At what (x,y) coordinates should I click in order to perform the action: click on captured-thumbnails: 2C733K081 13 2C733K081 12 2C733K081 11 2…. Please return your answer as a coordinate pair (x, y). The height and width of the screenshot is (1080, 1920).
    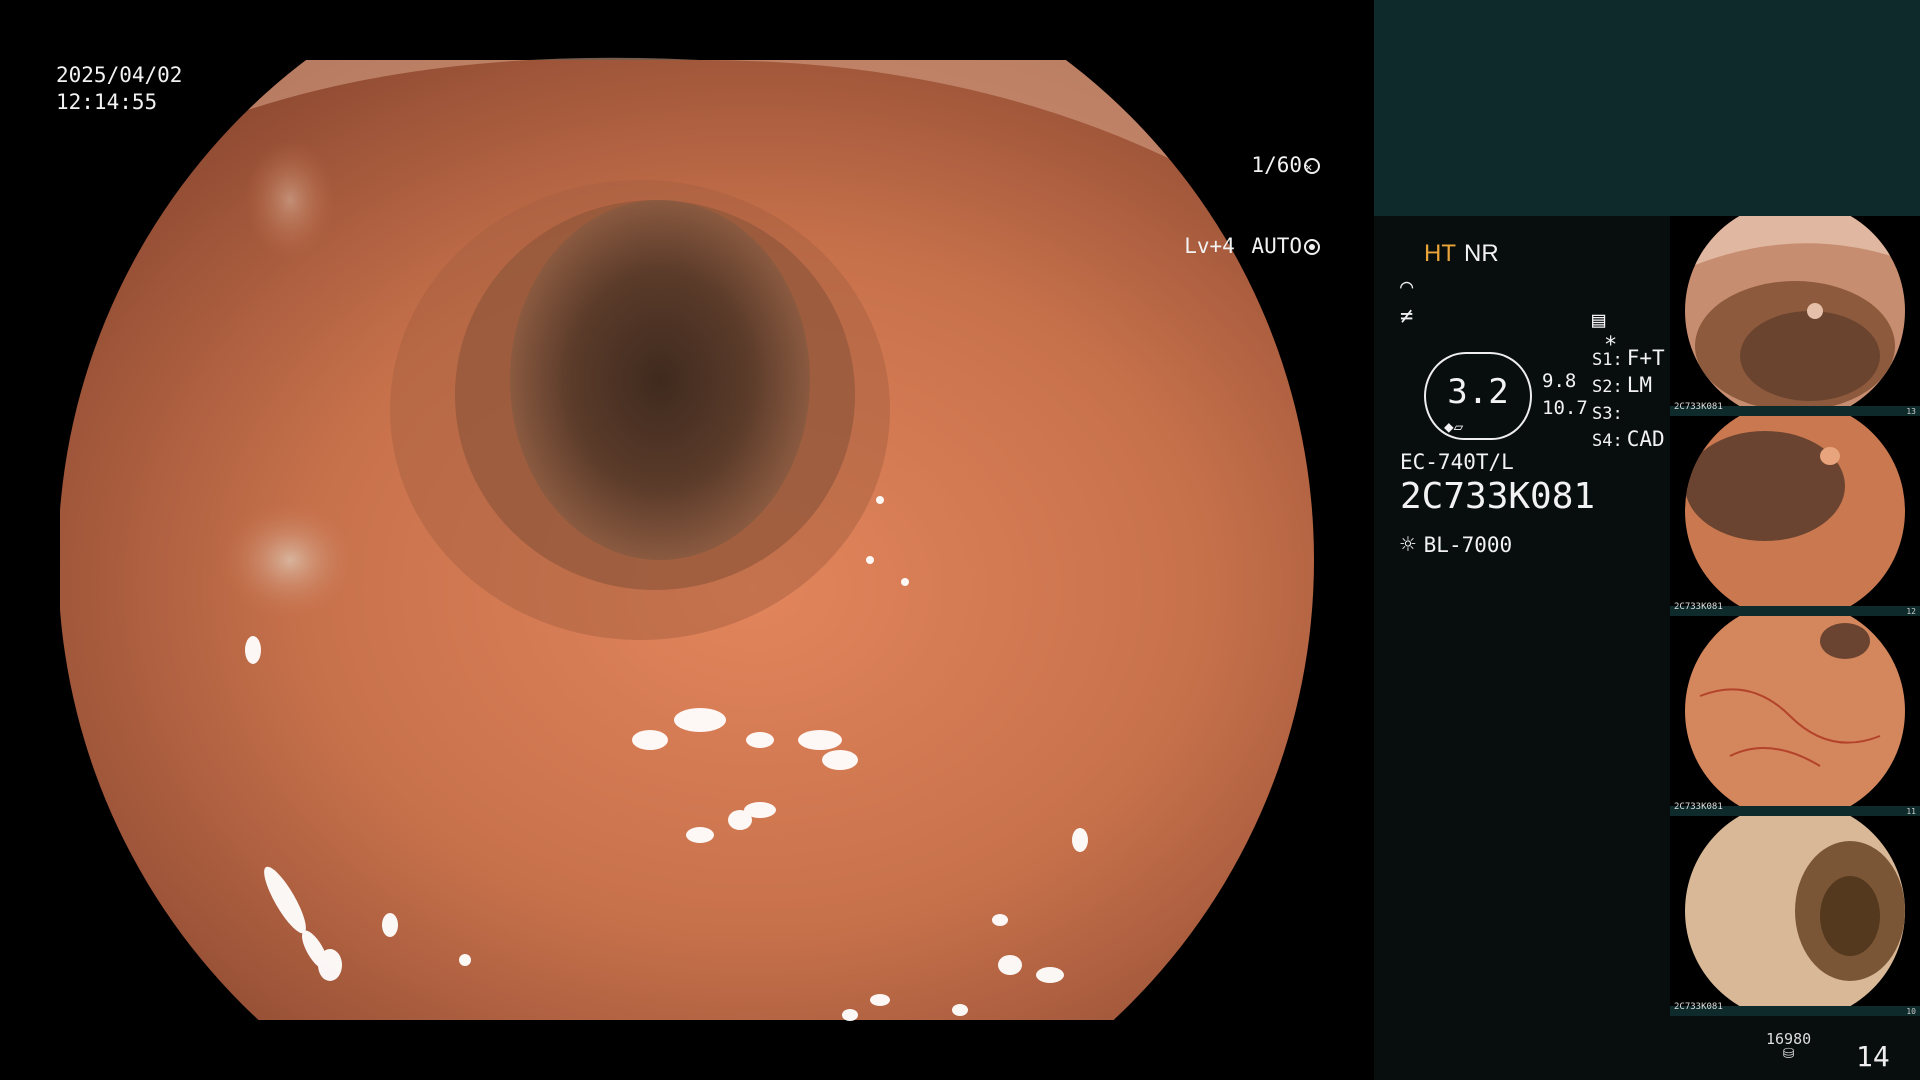
    Looking at the image, I should click on (1795, 616).